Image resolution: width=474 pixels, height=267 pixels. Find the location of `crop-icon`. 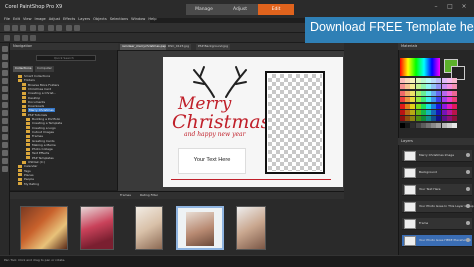

crop-icon is located at coordinates (51, 28).